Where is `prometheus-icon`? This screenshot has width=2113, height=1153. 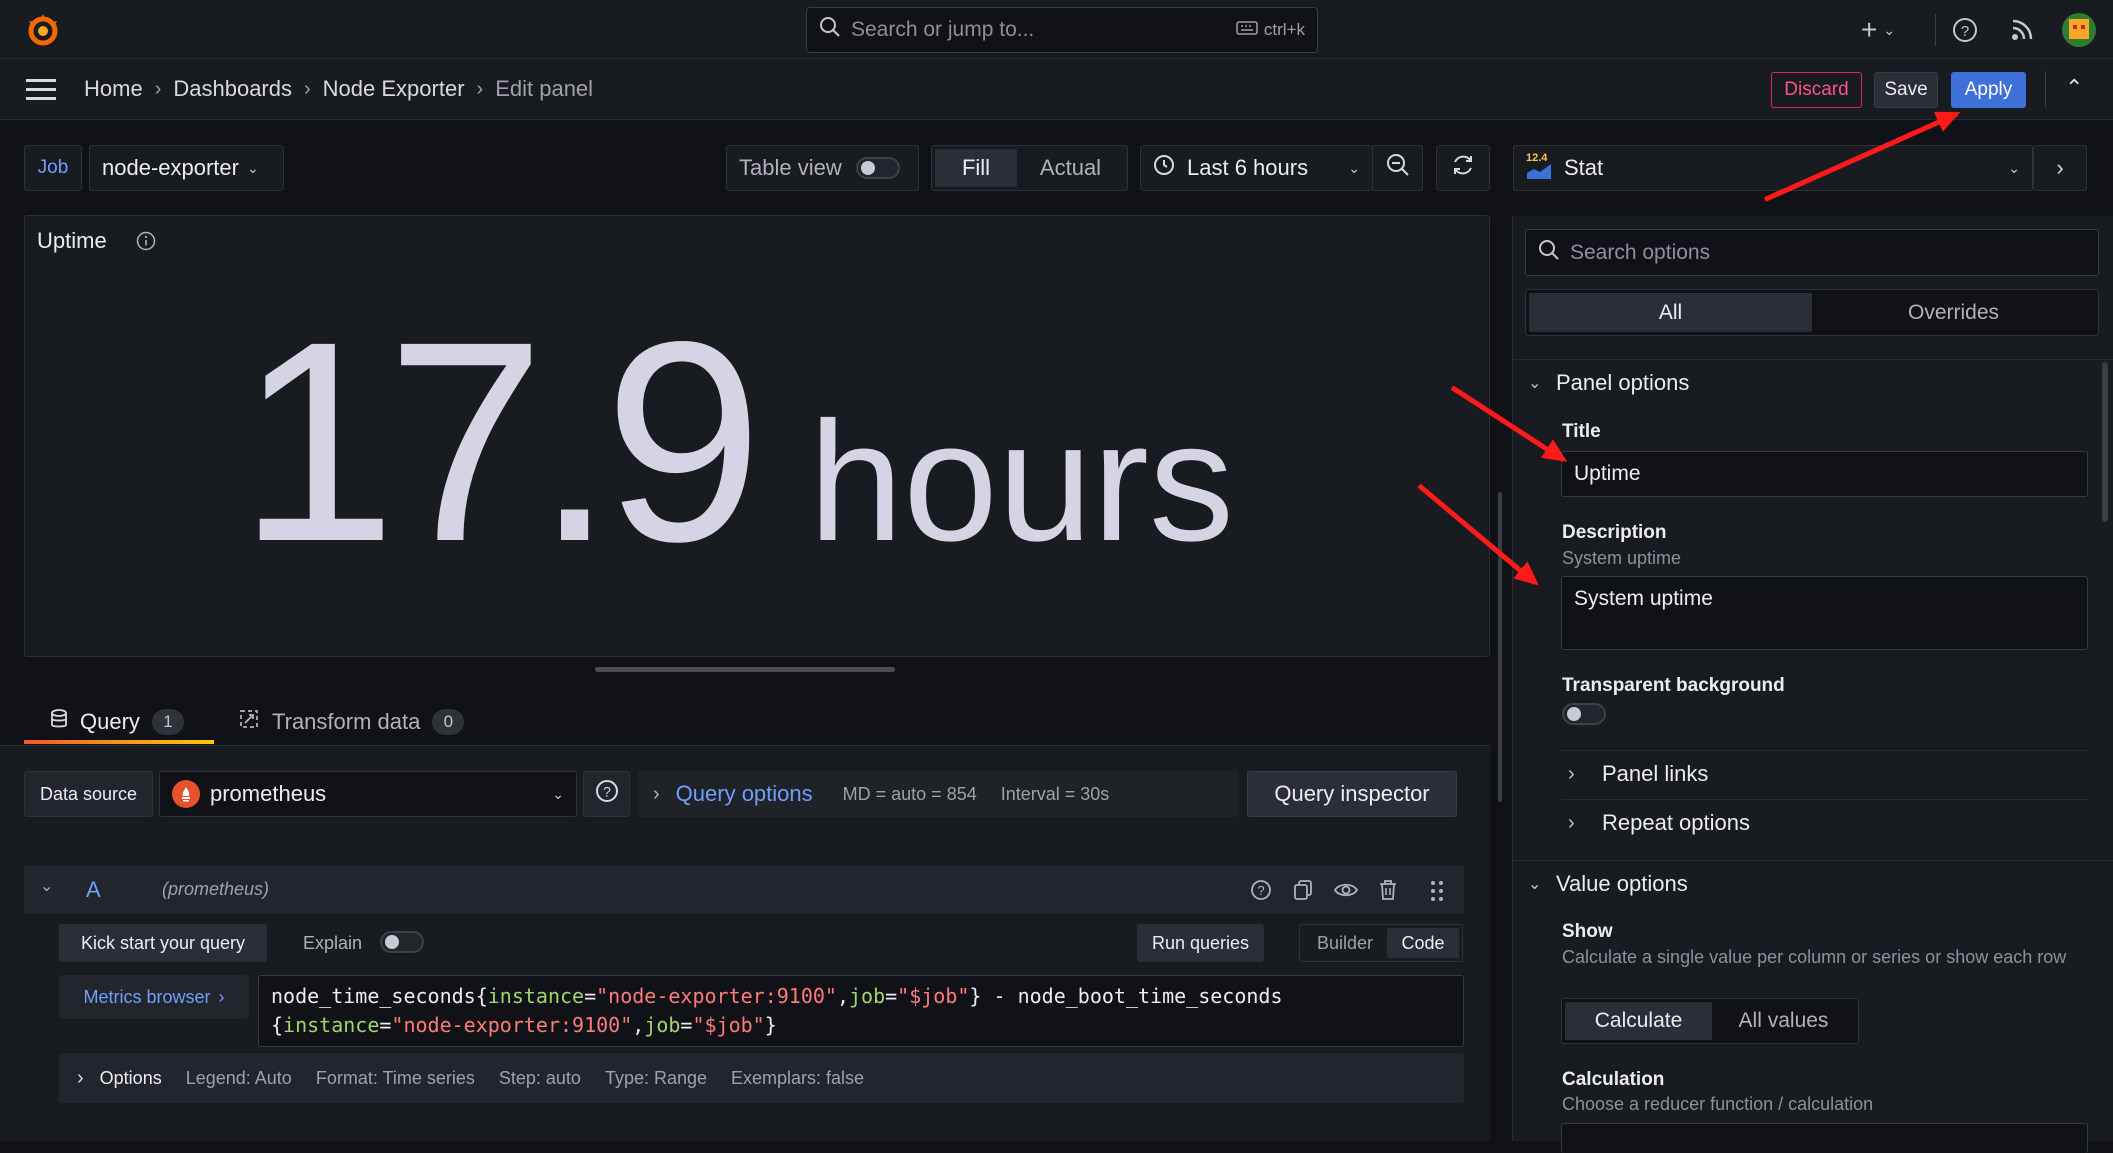 prometheus-icon is located at coordinates (186, 794).